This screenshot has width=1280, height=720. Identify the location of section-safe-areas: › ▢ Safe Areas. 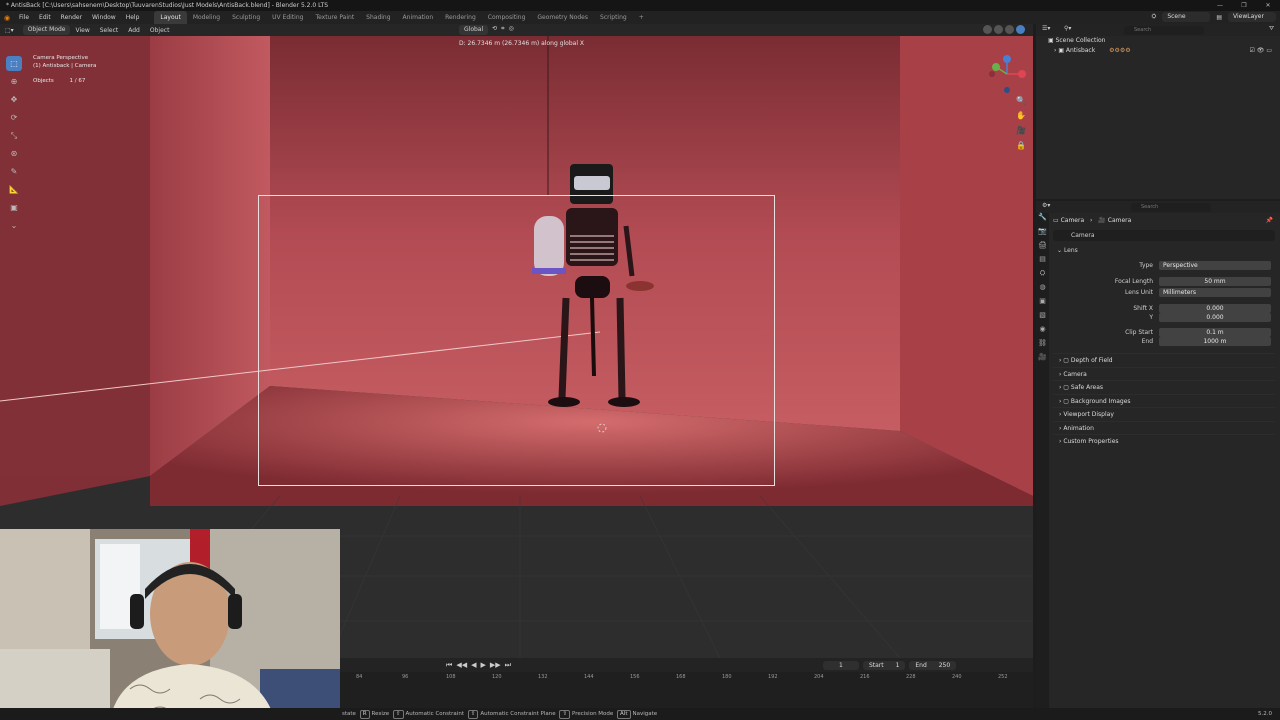
(1164, 387).